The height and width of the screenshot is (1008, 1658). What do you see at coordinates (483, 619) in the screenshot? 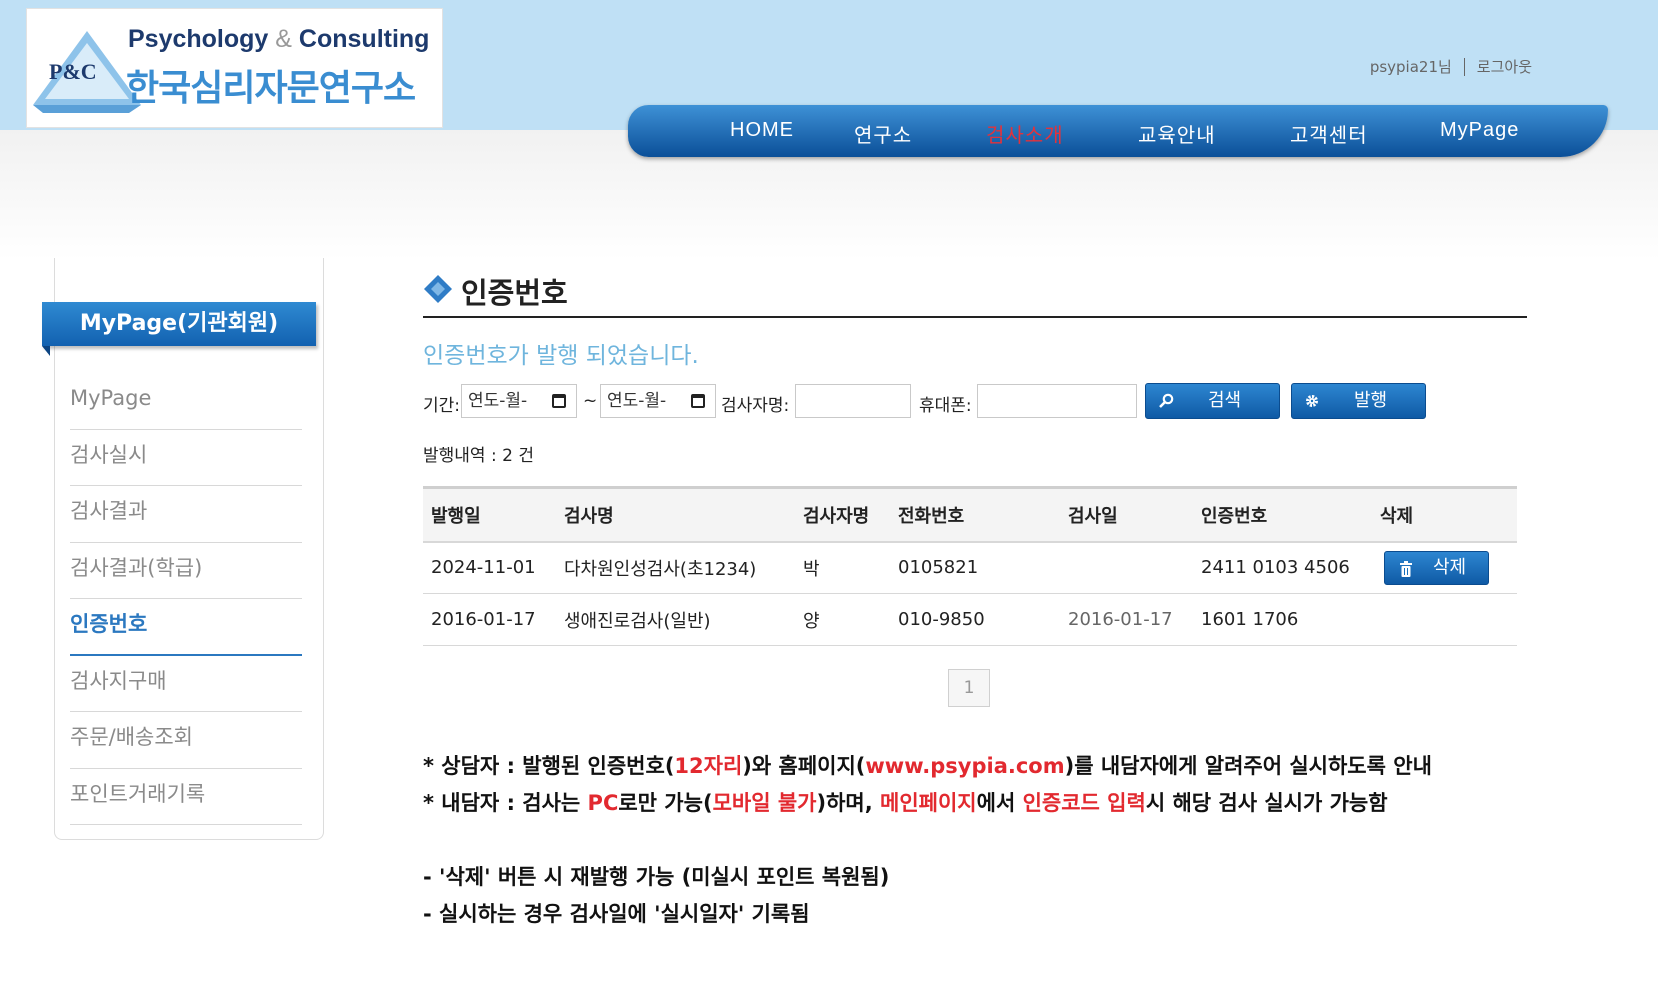
I see `issue-date-cell: 2016-01-17` at bounding box center [483, 619].